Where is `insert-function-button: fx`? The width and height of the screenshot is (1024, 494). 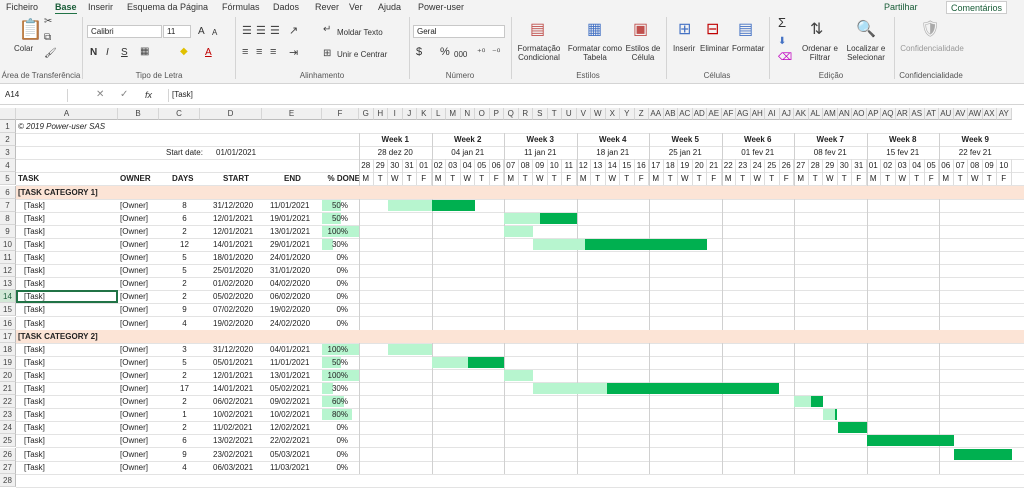 insert-function-button: fx is located at coordinates (148, 95).